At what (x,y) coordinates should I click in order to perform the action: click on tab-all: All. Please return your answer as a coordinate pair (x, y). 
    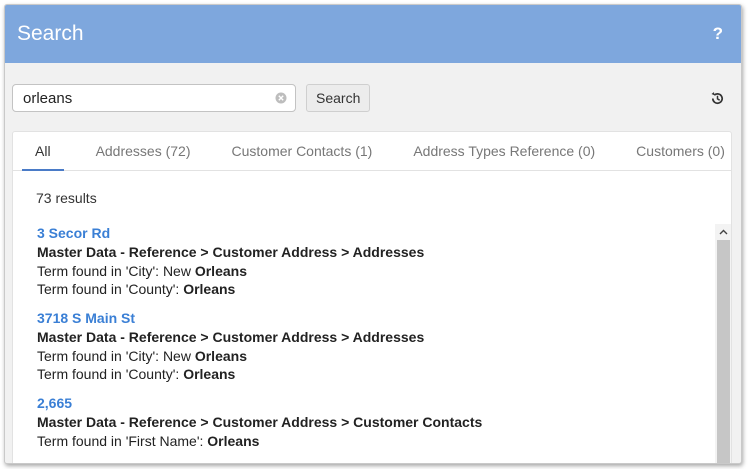
    Looking at the image, I should click on (43, 151).